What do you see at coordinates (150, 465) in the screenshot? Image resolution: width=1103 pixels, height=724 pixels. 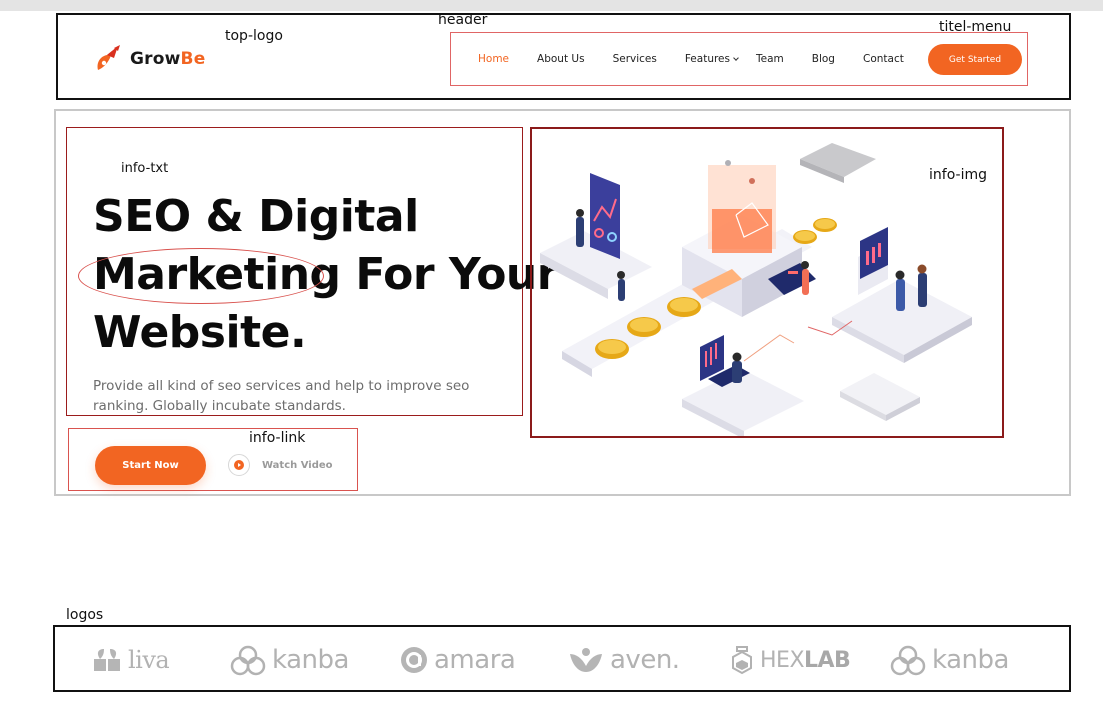 I see `start-now-button: Start Now` at bounding box center [150, 465].